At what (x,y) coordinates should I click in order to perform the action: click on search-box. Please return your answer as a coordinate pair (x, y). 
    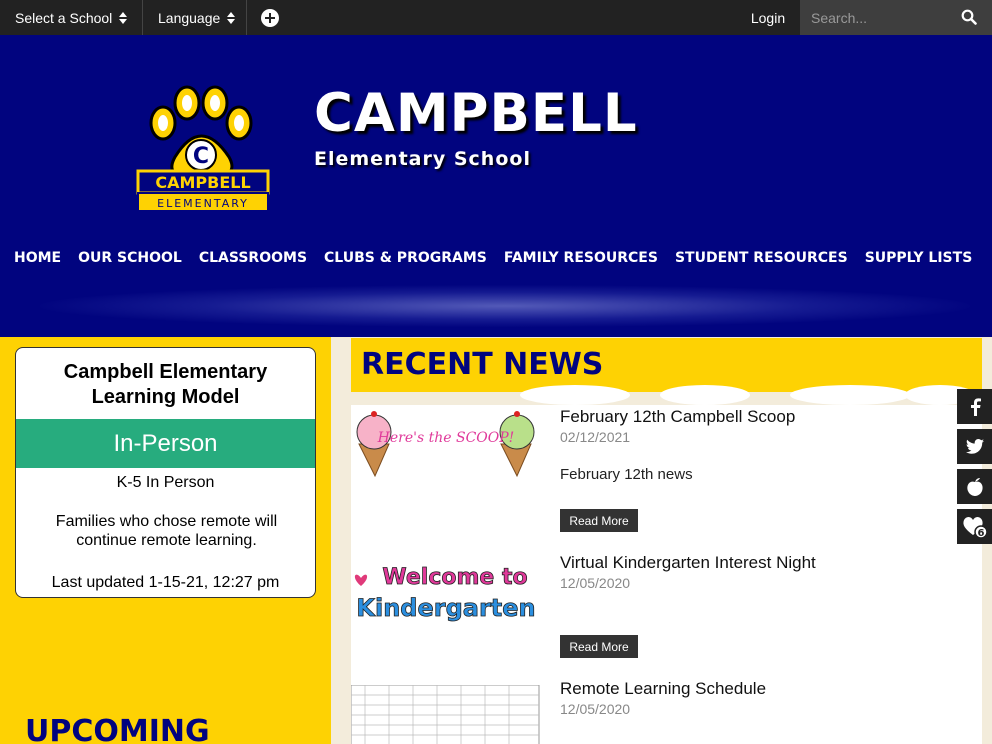
    Looking at the image, I should click on (896, 17).